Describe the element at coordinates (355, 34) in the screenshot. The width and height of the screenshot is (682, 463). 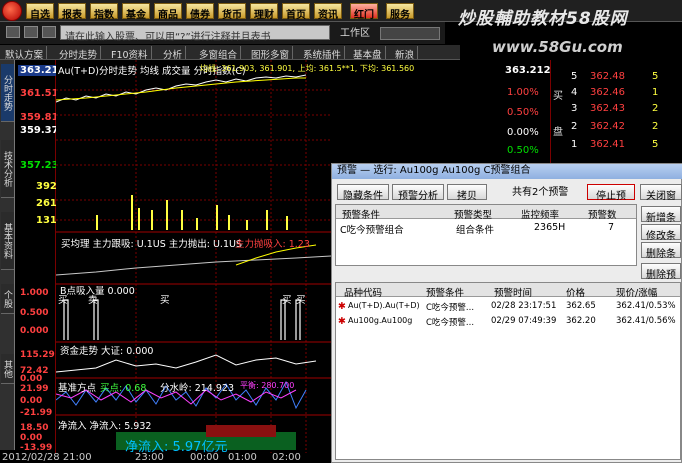
I see `work-area-label: 工作区` at that location.